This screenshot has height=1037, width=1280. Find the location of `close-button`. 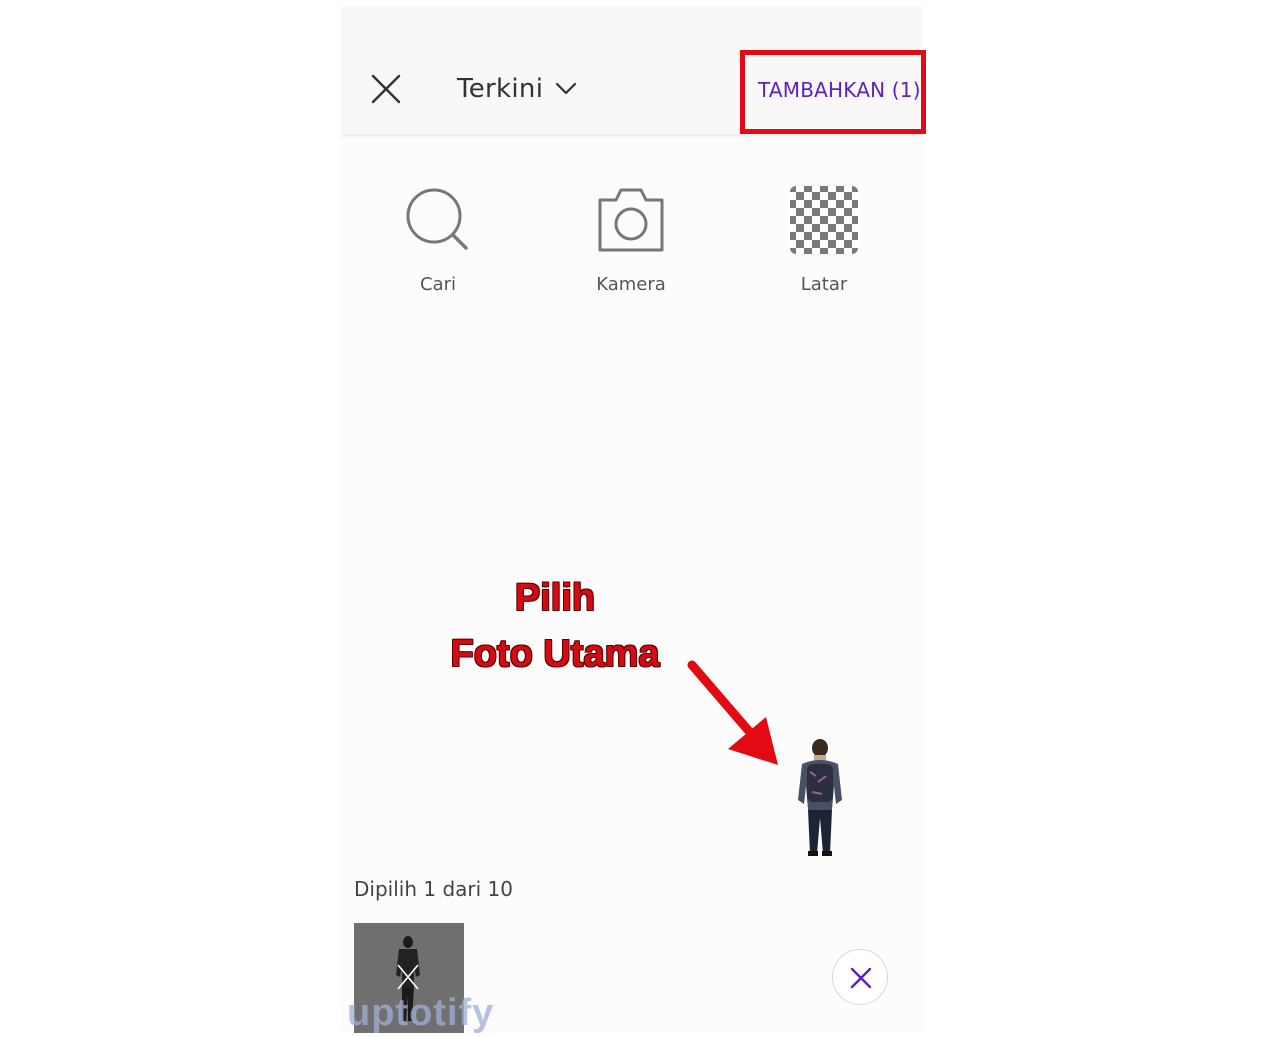

close-button is located at coordinates (386, 89).